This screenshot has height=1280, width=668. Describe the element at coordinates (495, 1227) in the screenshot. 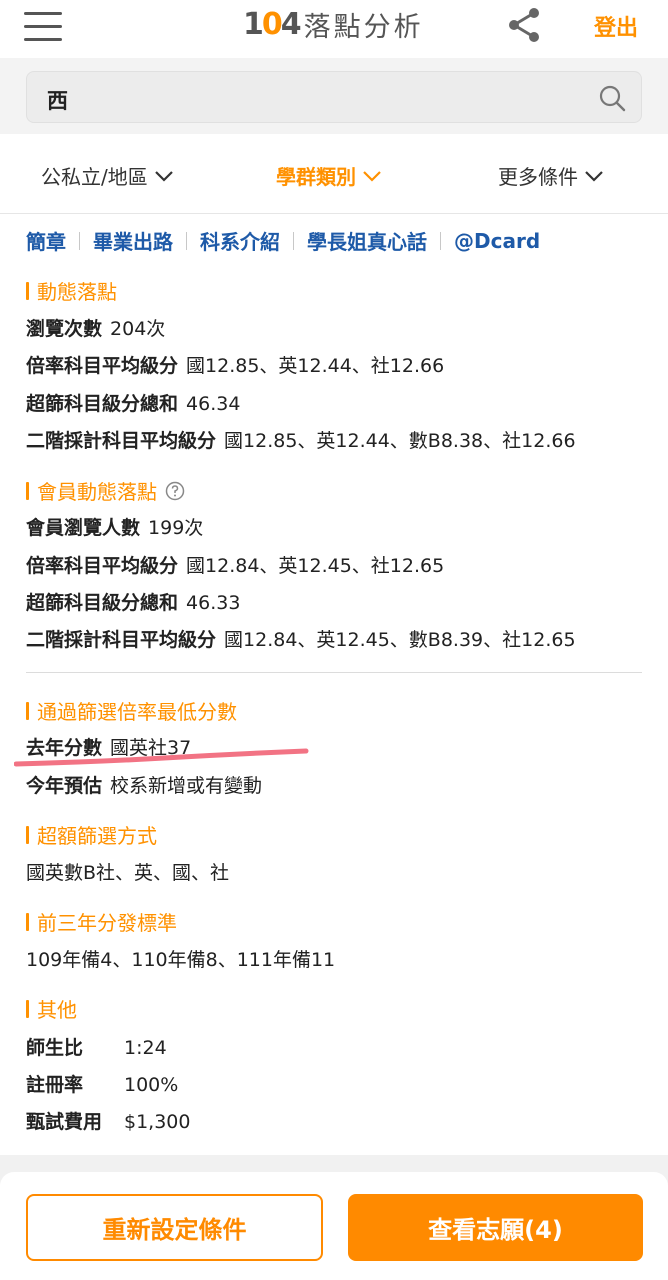

I see `view-choices-button: 查看志願(4)` at that location.